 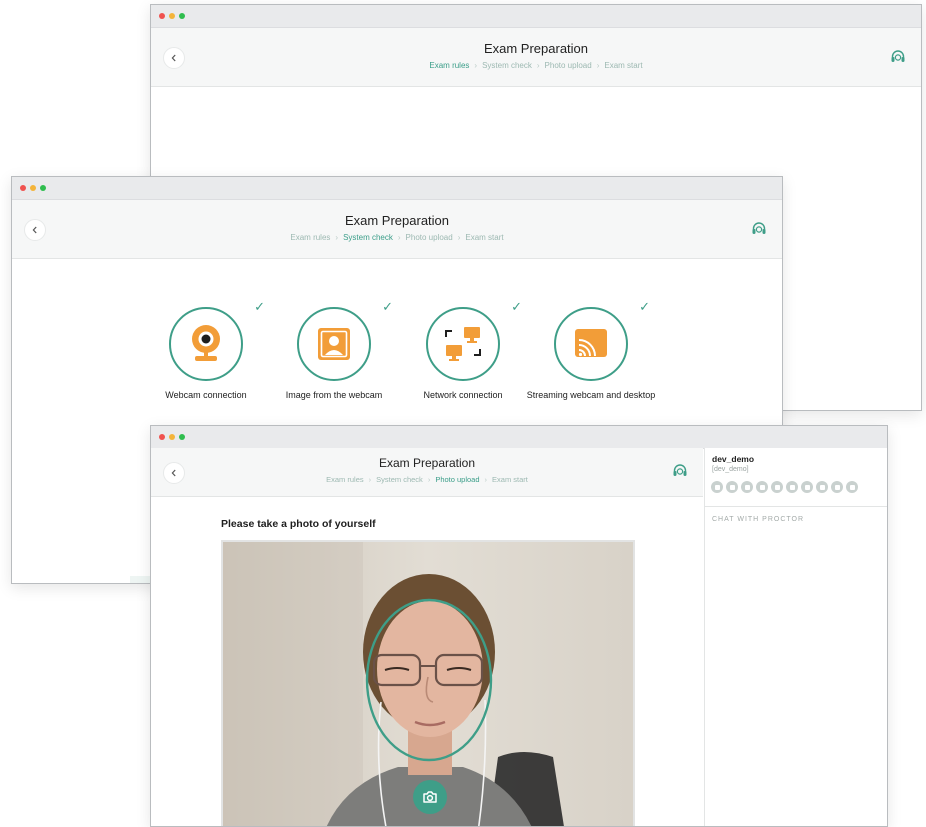 I want to click on check-network-connection: ✓ Network connection, so click(x=463, y=350).